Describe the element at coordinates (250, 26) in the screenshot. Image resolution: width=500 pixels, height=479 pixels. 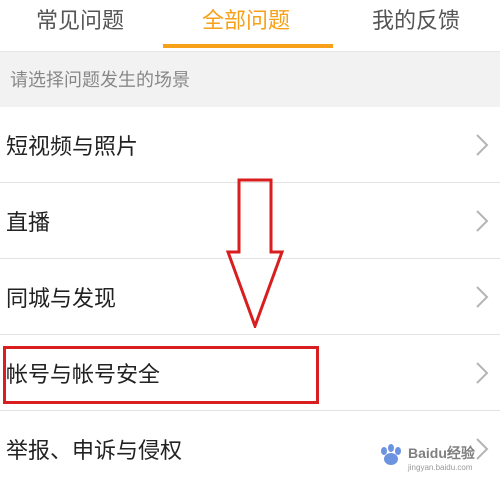
I see `tab-bar: 常见问题 全部问题 我的反馈` at that location.